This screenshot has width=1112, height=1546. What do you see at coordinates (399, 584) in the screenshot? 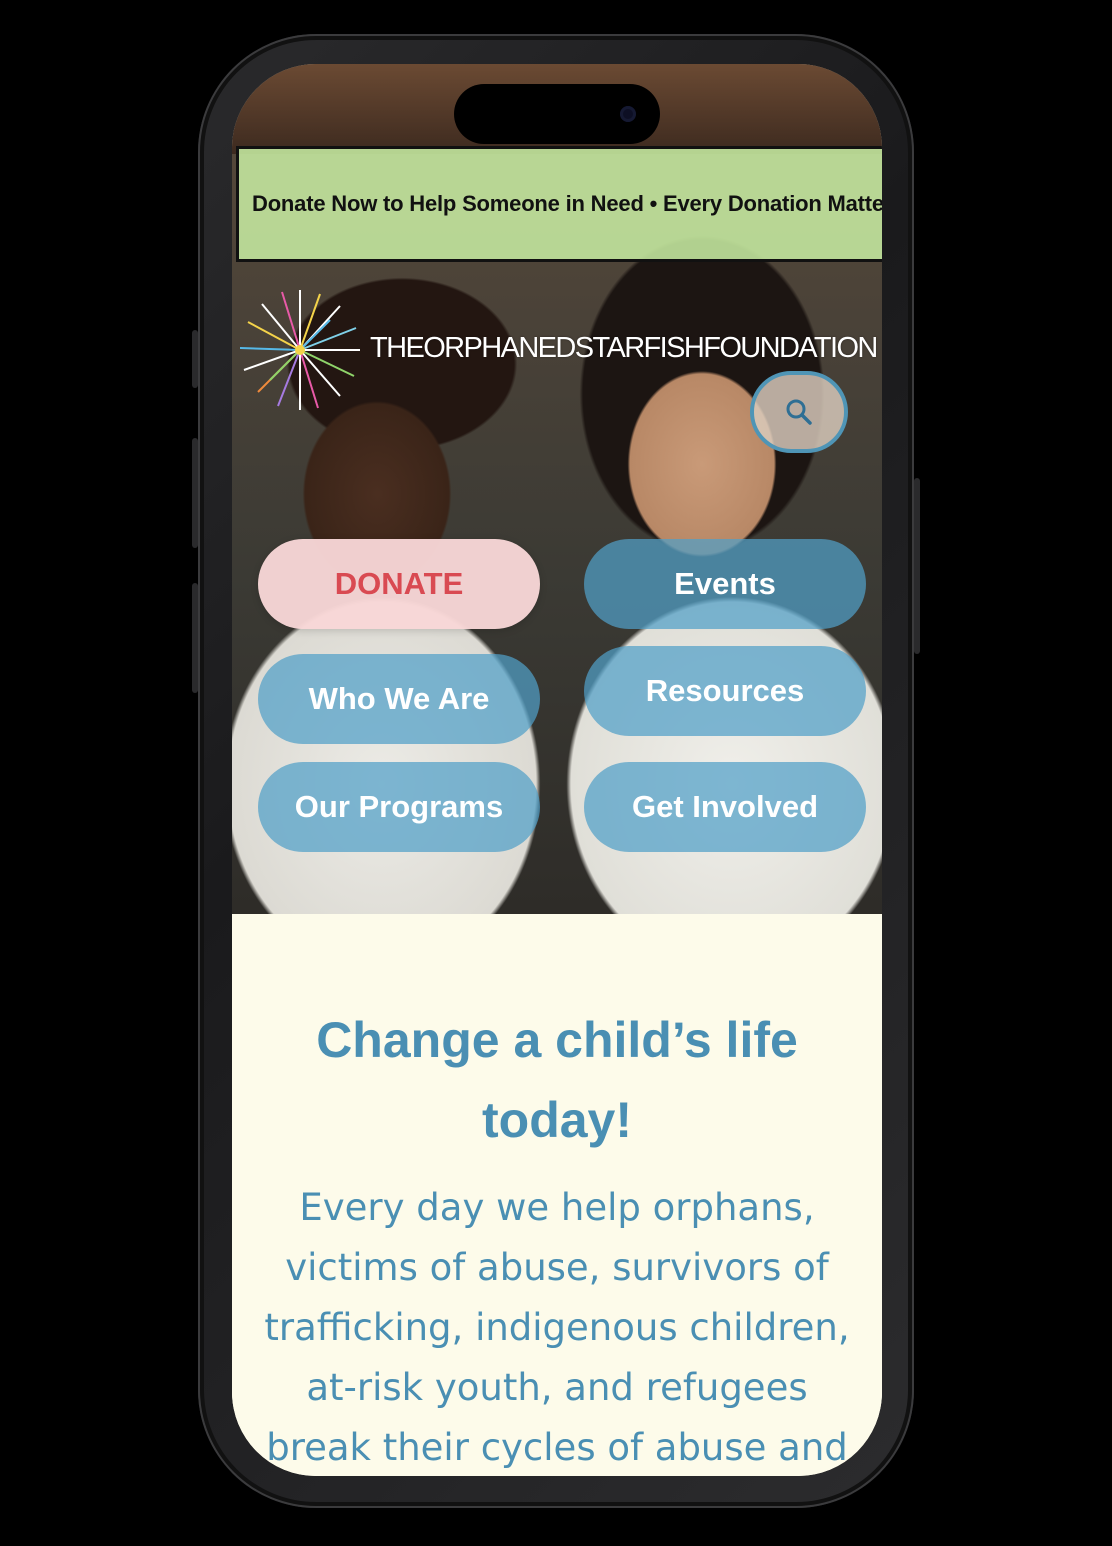
I see `donate-button: DONATE` at bounding box center [399, 584].